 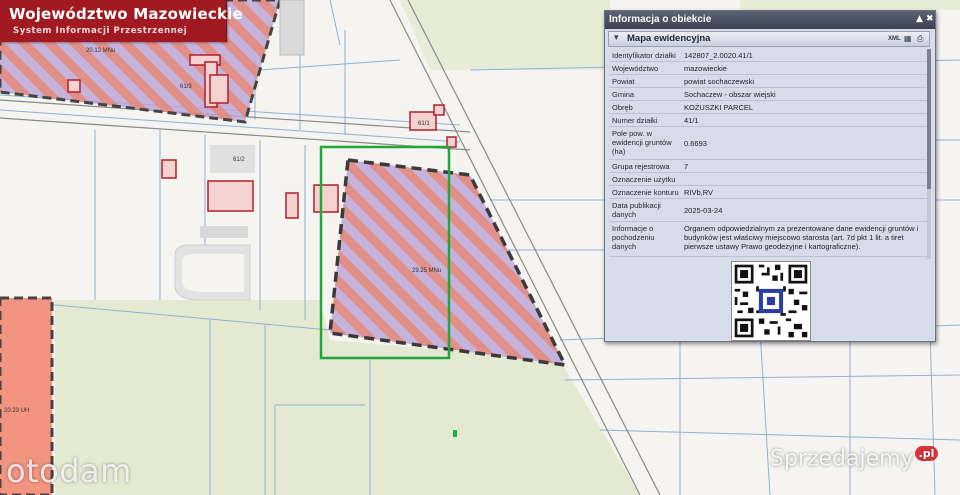 What do you see at coordinates (768, 81) in the screenshot?
I see `table-row: Powiat powiat sochaczewski` at bounding box center [768, 81].